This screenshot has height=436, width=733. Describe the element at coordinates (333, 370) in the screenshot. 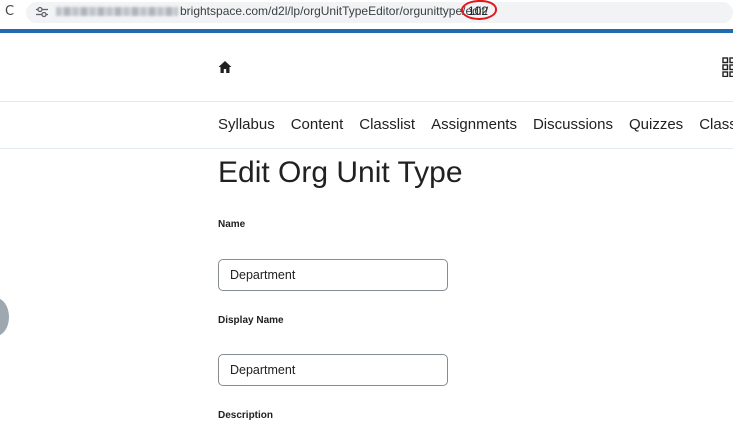

I see `display-name-input` at that location.